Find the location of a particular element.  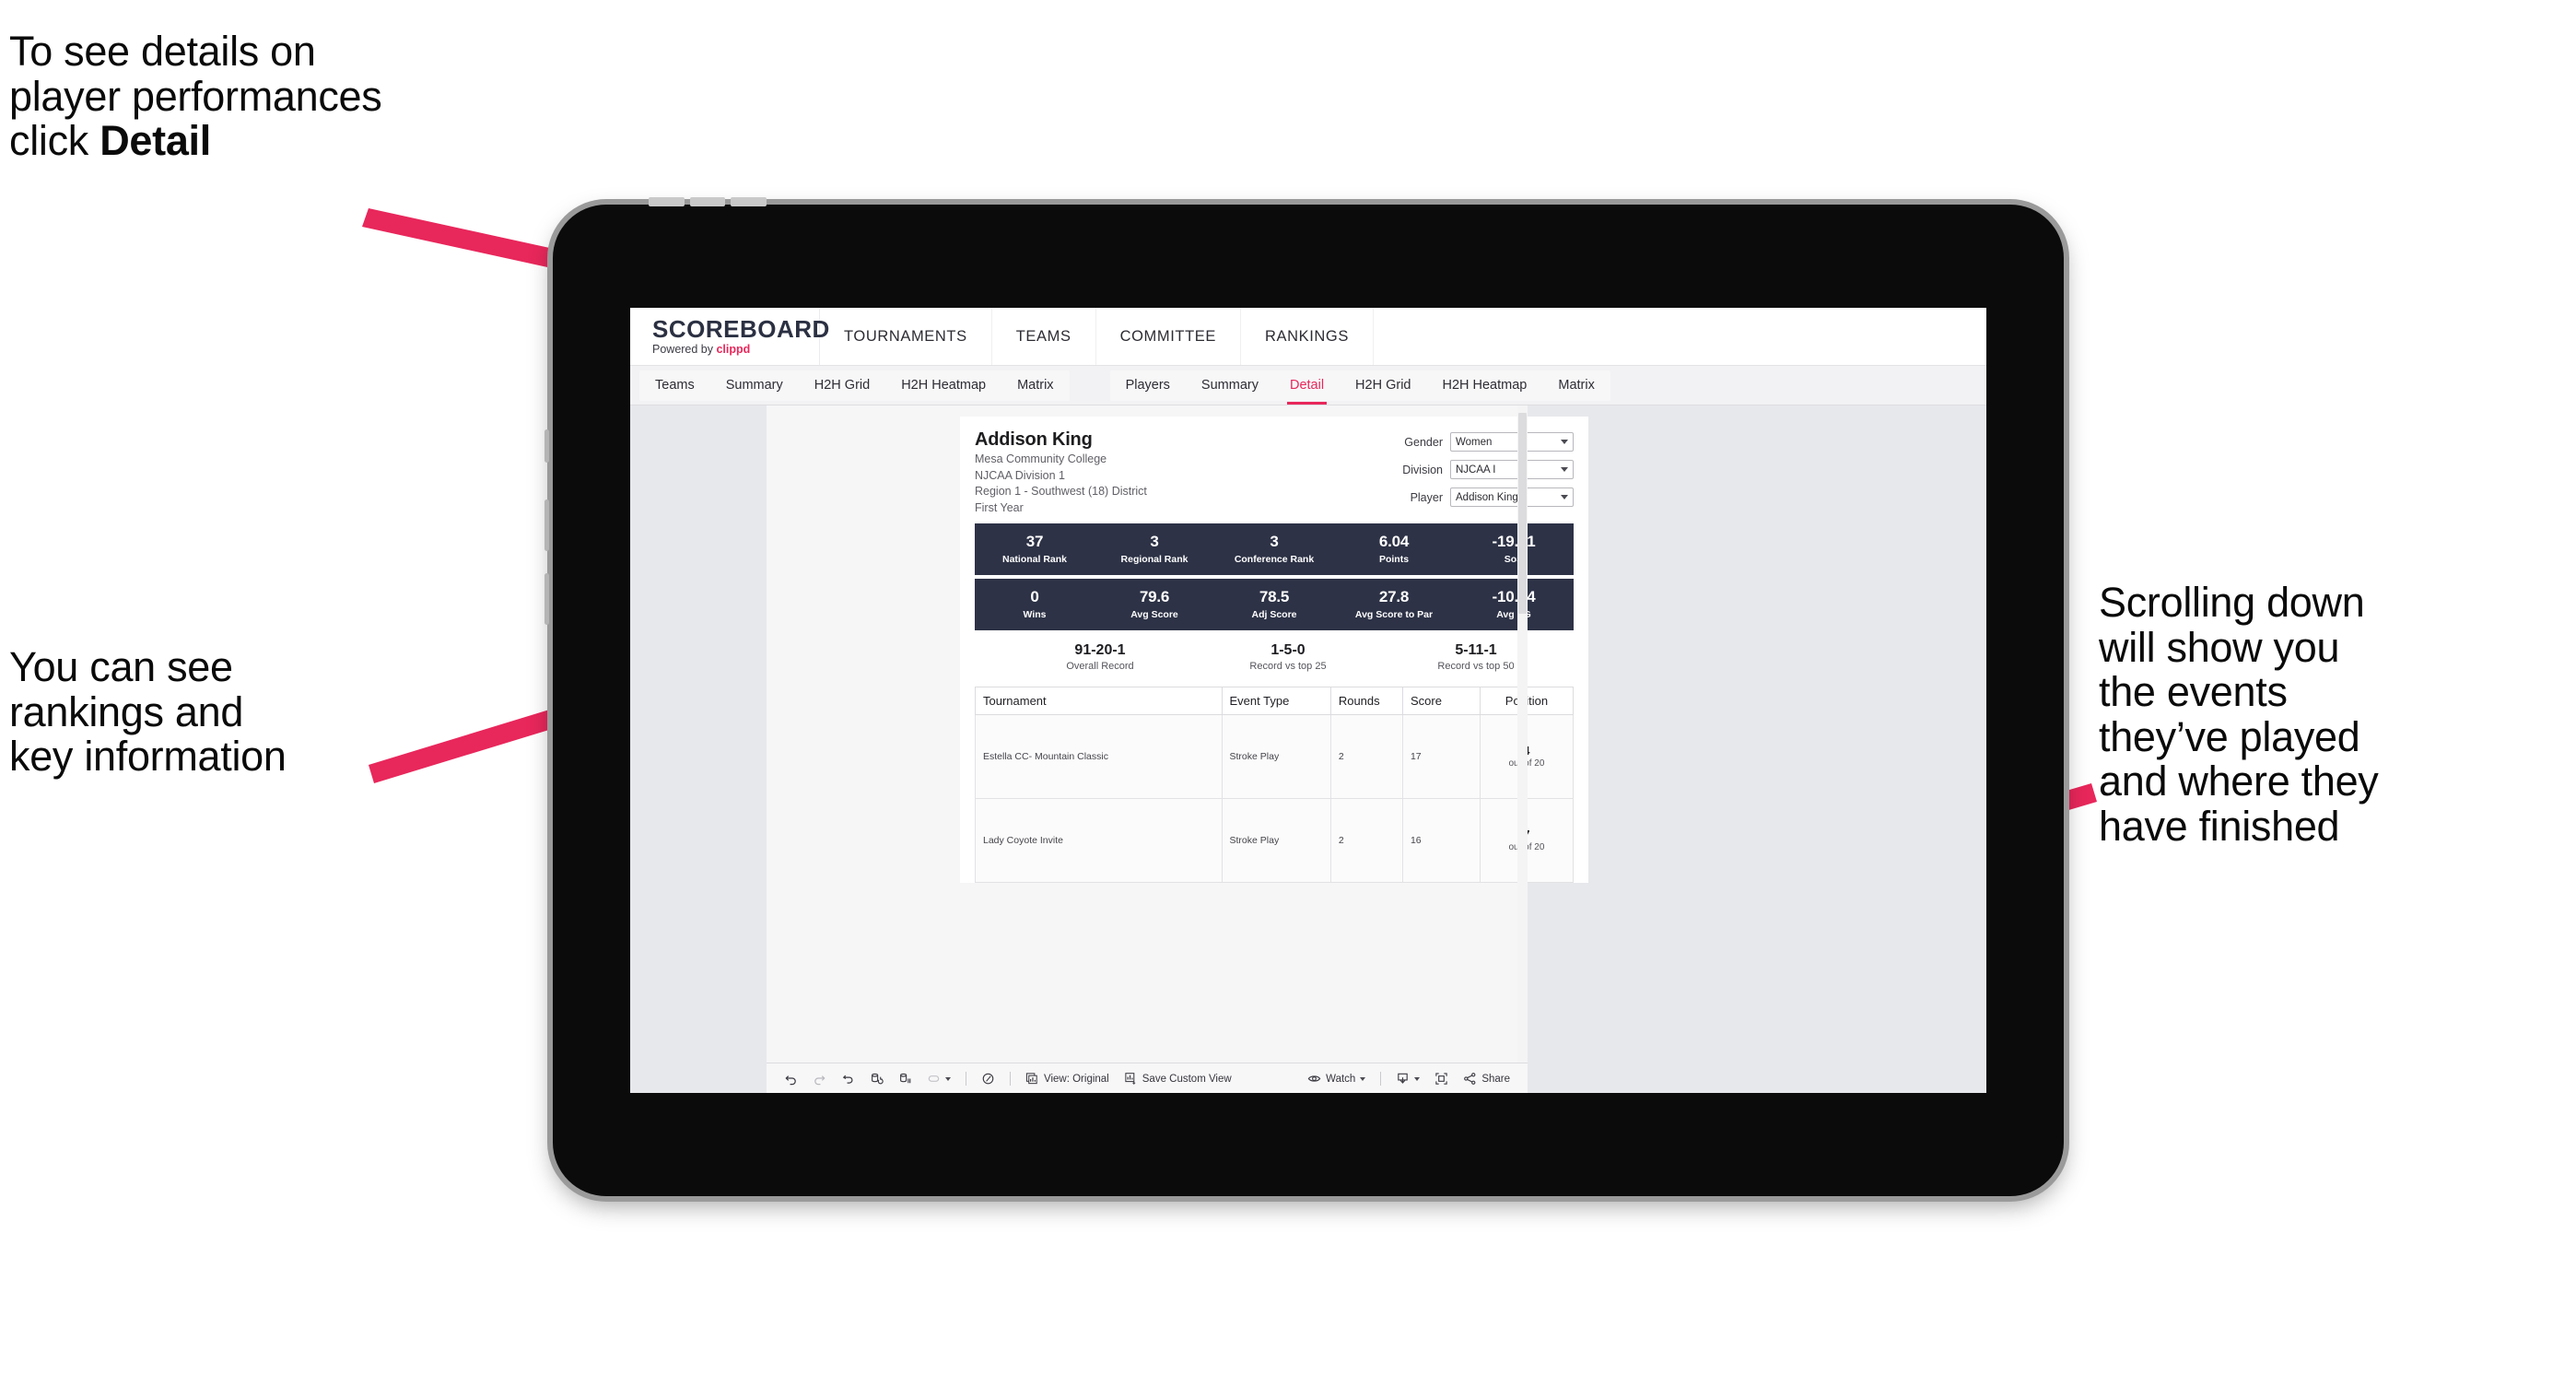

powered-by-prefix: Powered by is located at coordinates (684, 350).